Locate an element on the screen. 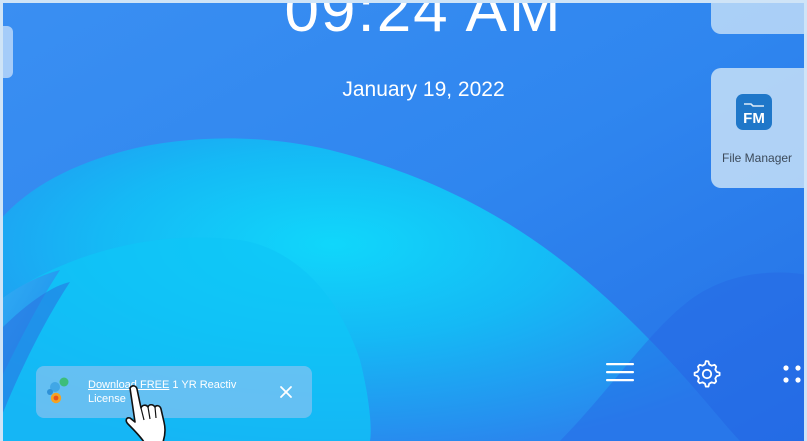 The image size is (807, 441). screen-frame-left is located at coordinates (1, 220).